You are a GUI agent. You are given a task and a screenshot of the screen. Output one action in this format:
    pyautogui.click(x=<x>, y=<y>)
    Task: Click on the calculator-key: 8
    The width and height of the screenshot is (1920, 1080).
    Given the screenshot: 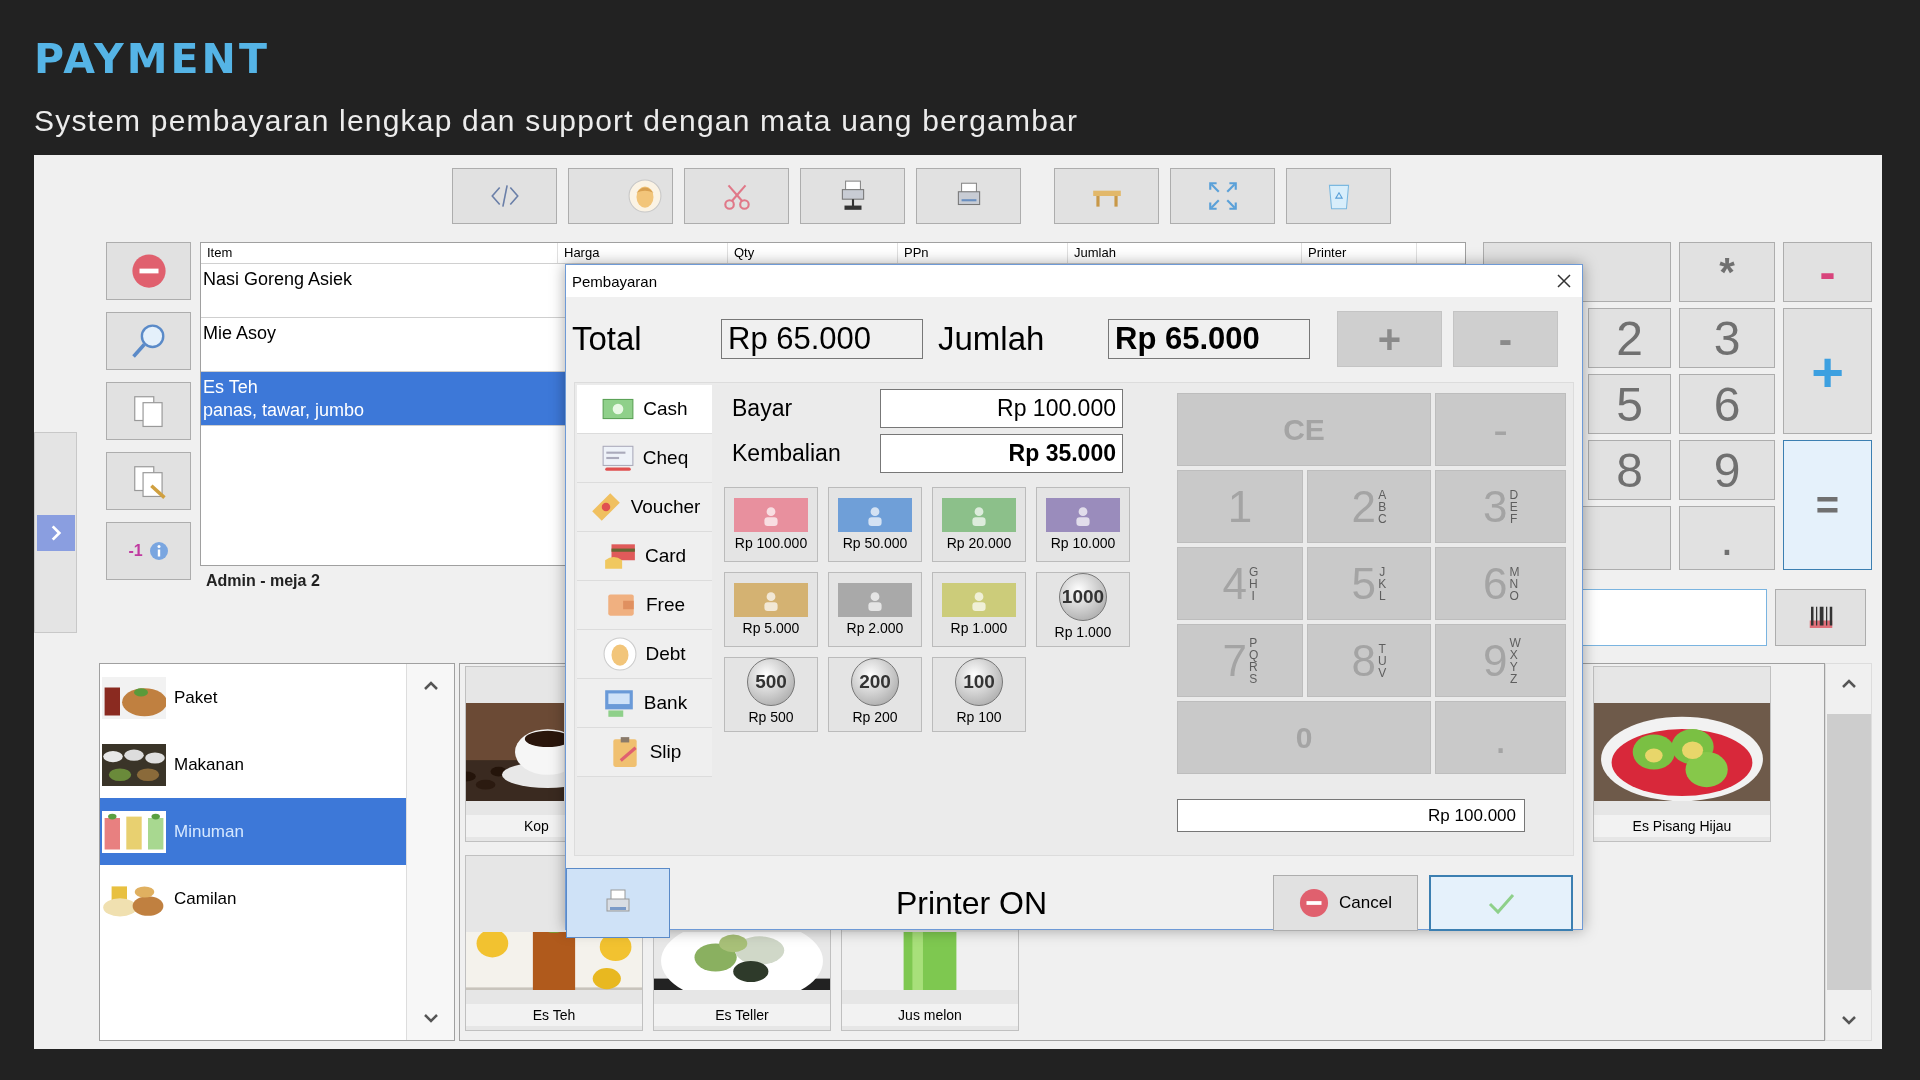 What is the action you would take?
    pyautogui.click(x=1629, y=470)
    